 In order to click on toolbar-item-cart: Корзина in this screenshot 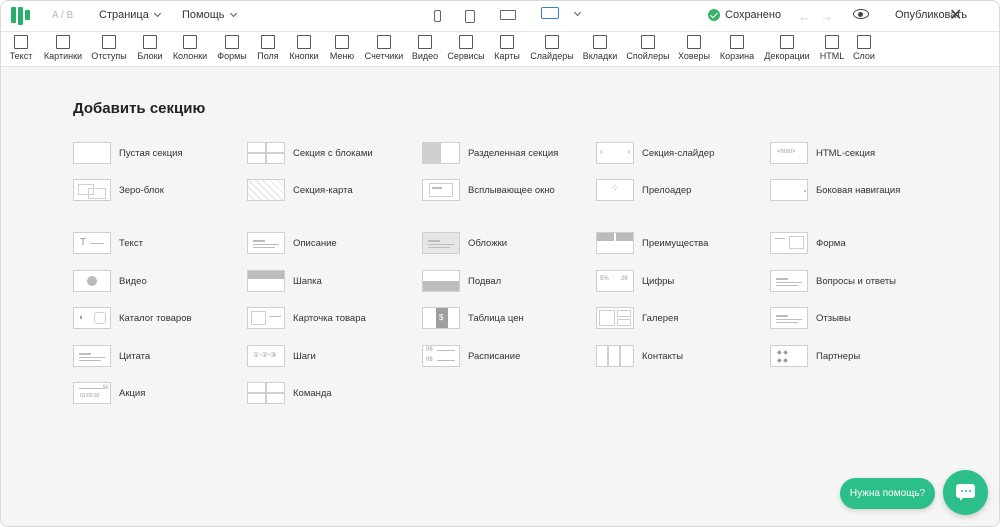, I will do `click(737, 50)`.